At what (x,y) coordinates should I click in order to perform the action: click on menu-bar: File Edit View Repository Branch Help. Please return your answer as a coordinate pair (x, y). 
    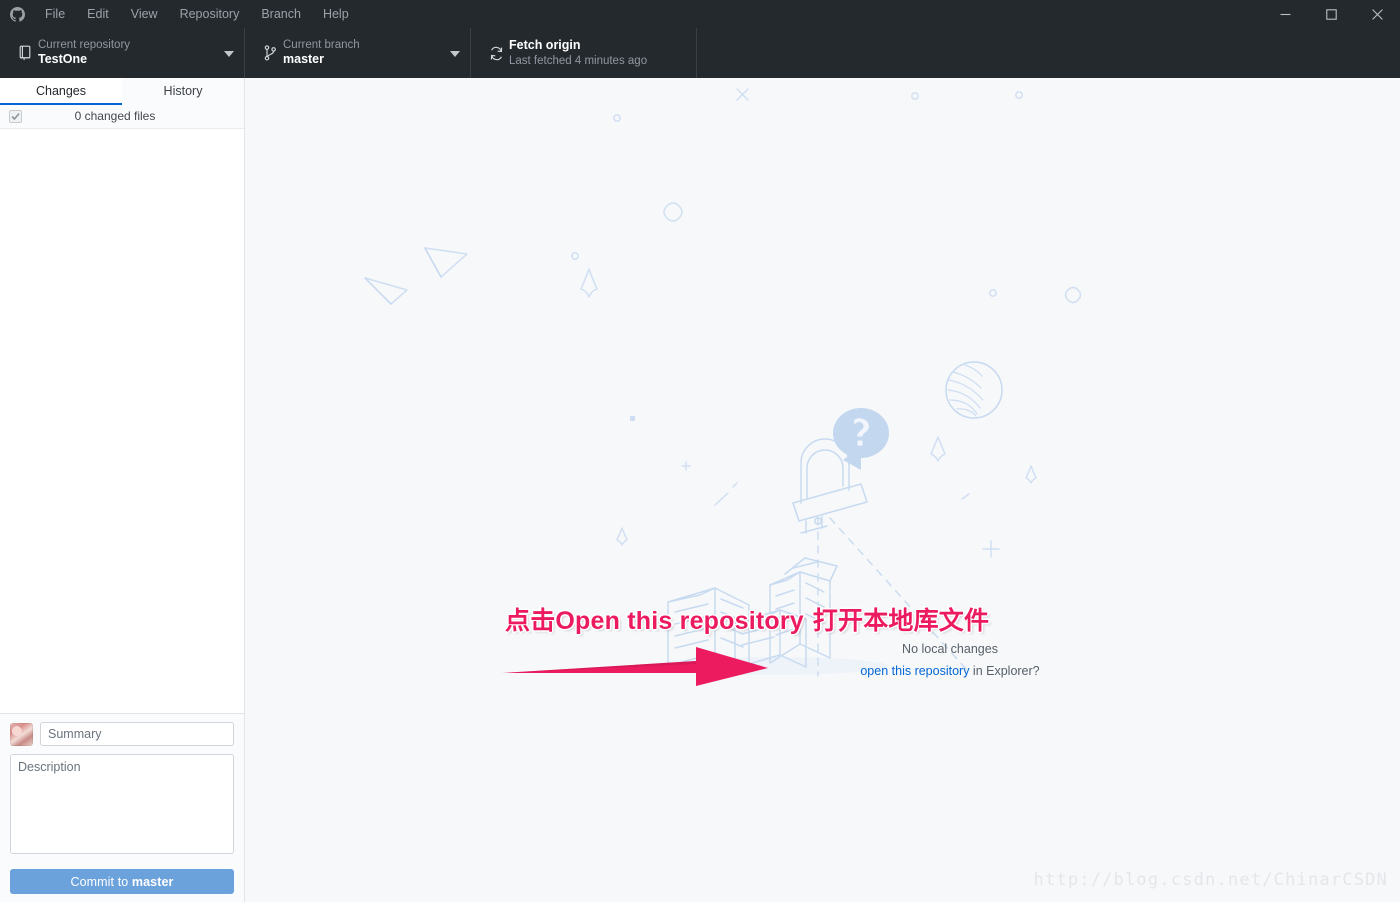
    Looking at the image, I should click on (197, 14).